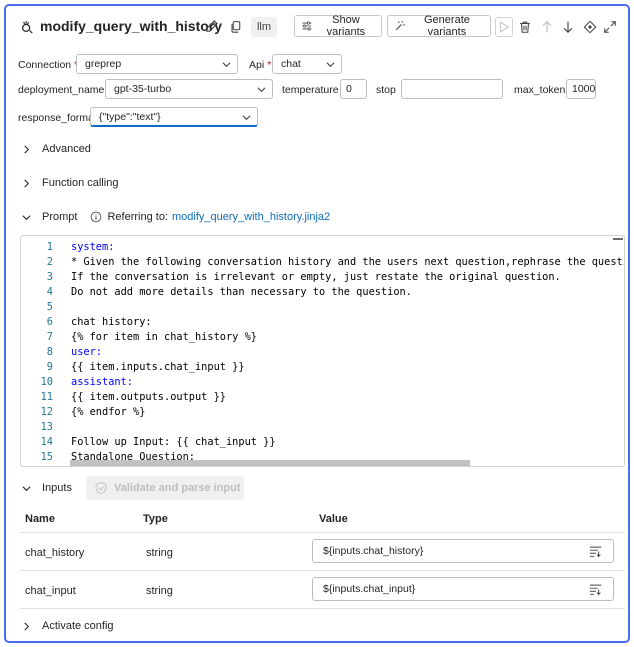 The width and height of the screenshot is (634, 647). I want to click on activate-config-section-label: Activate config, so click(78, 626).